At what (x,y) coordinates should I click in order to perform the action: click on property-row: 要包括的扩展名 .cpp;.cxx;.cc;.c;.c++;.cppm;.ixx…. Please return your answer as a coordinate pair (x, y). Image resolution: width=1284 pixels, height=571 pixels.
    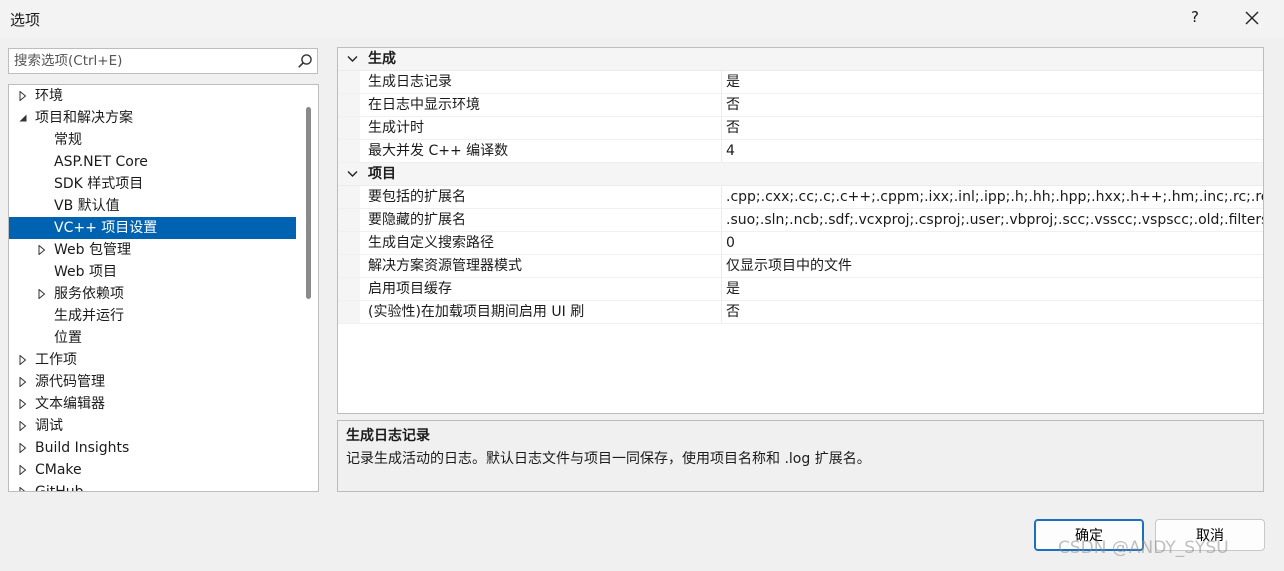
    Looking at the image, I should click on (800, 197).